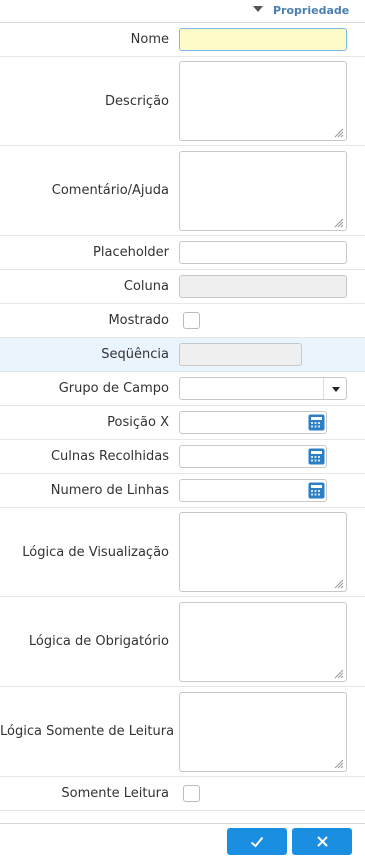  I want to click on posicao-x-input, so click(253, 422).